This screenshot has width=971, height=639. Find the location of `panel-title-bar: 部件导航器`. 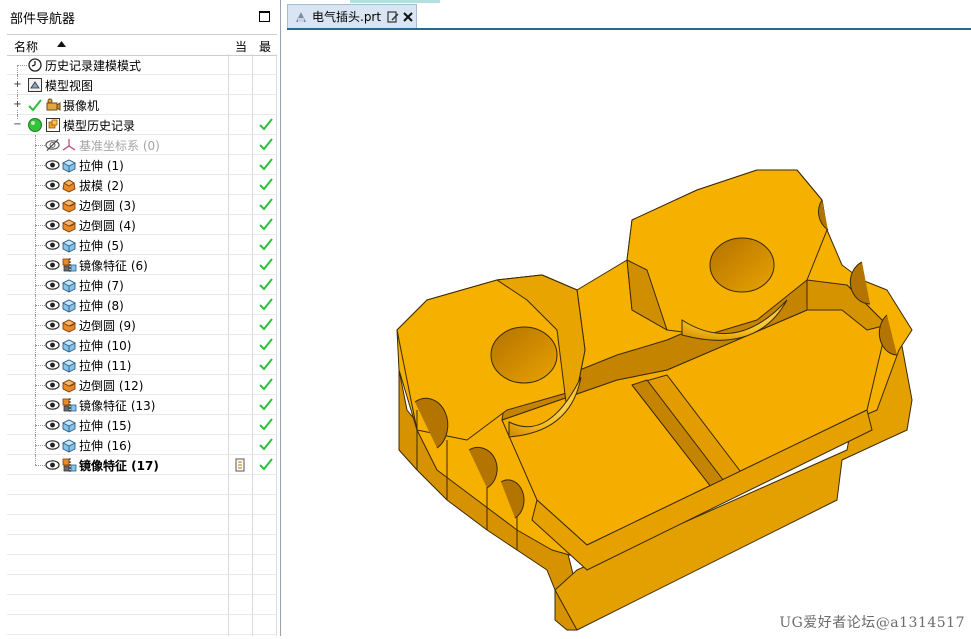

panel-title-bar: 部件导航器 is located at coordinates (140, 17).